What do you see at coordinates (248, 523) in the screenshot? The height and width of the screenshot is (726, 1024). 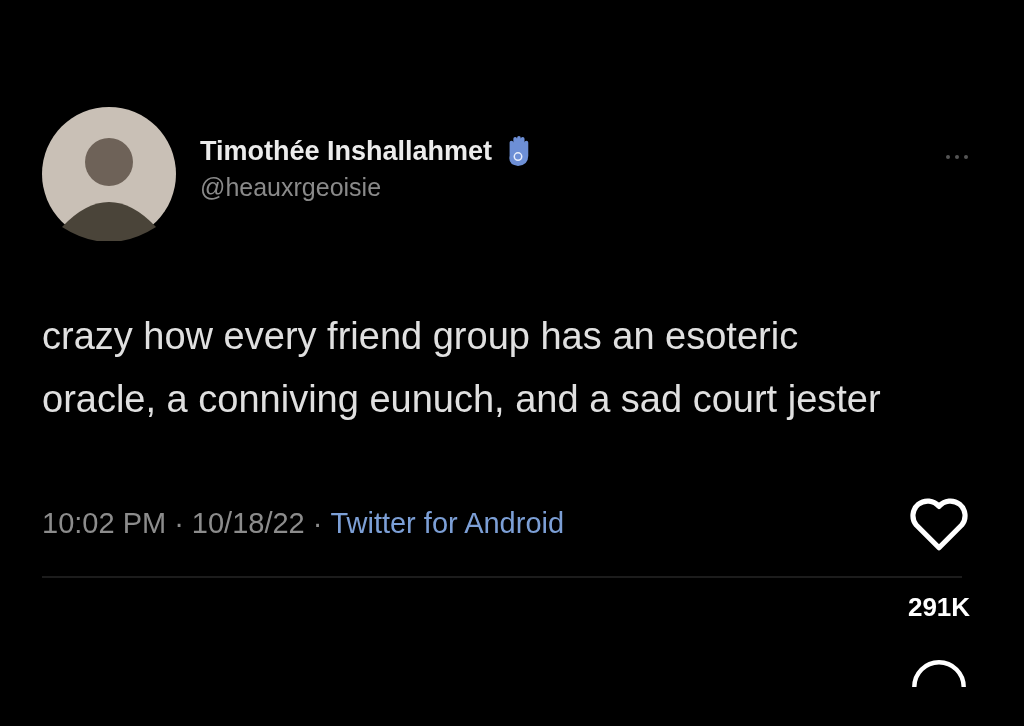 I see `meta-text: 10/18/22` at bounding box center [248, 523].